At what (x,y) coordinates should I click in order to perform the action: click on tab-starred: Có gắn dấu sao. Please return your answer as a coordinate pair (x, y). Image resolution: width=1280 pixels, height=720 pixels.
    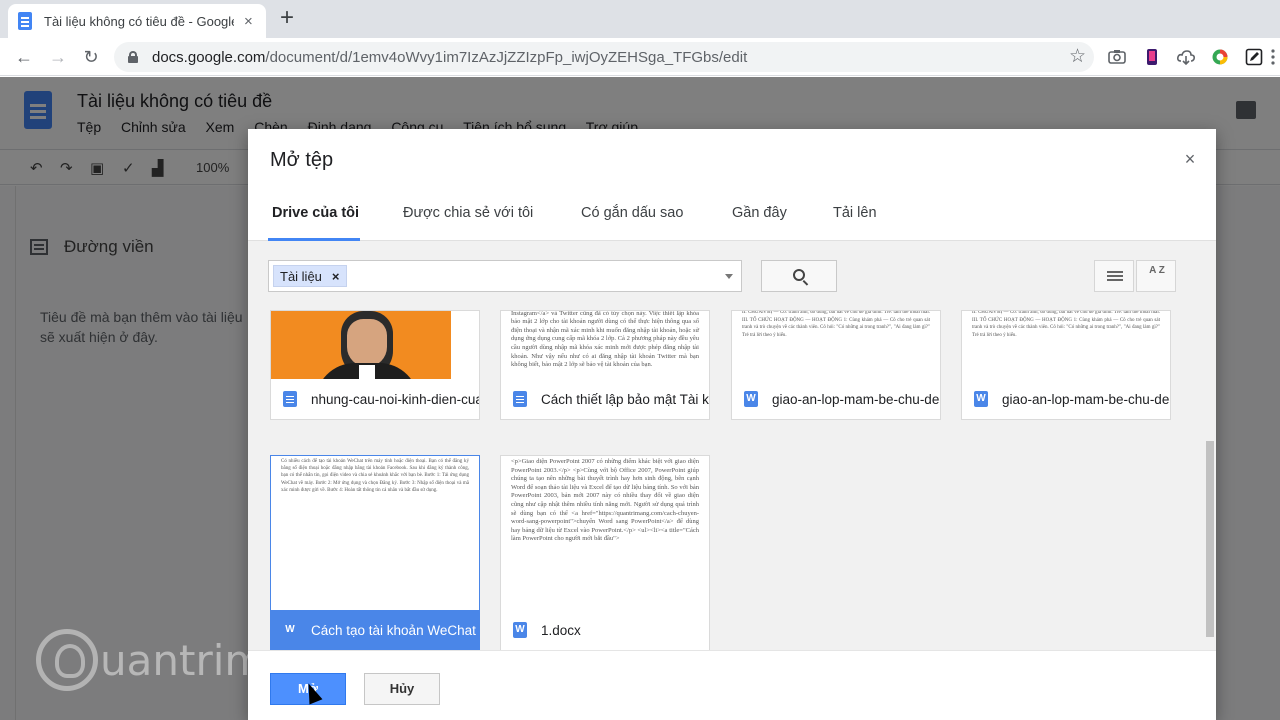
    Looking at the image, I should click on (632, 213).